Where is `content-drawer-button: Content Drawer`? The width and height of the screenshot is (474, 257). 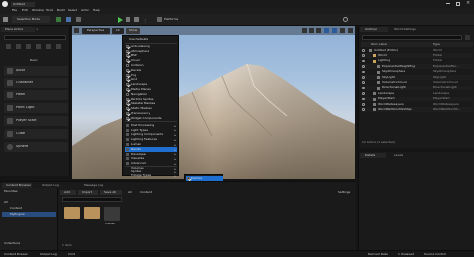 content-drawer-button: Content Drawer is located at coordinates (16, 254).